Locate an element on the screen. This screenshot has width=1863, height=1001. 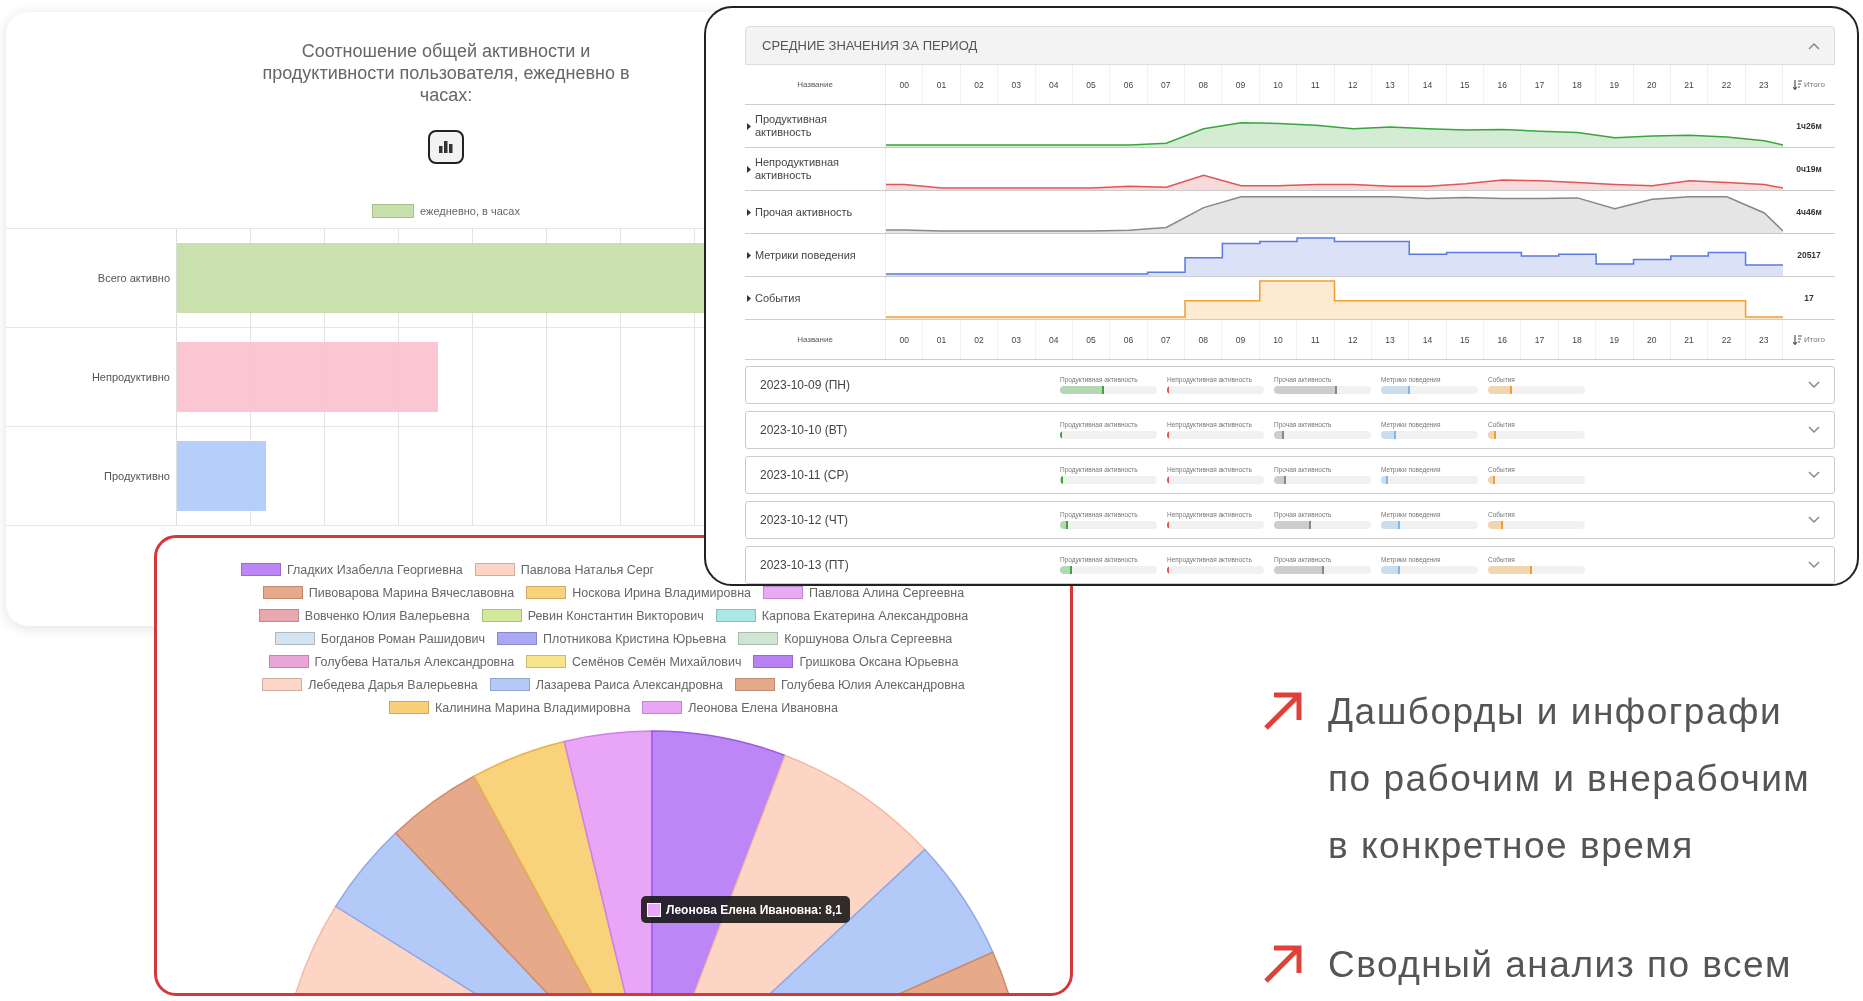
day-date: 2023-10-10 (ВТ) is located at coordinates (804, 430).